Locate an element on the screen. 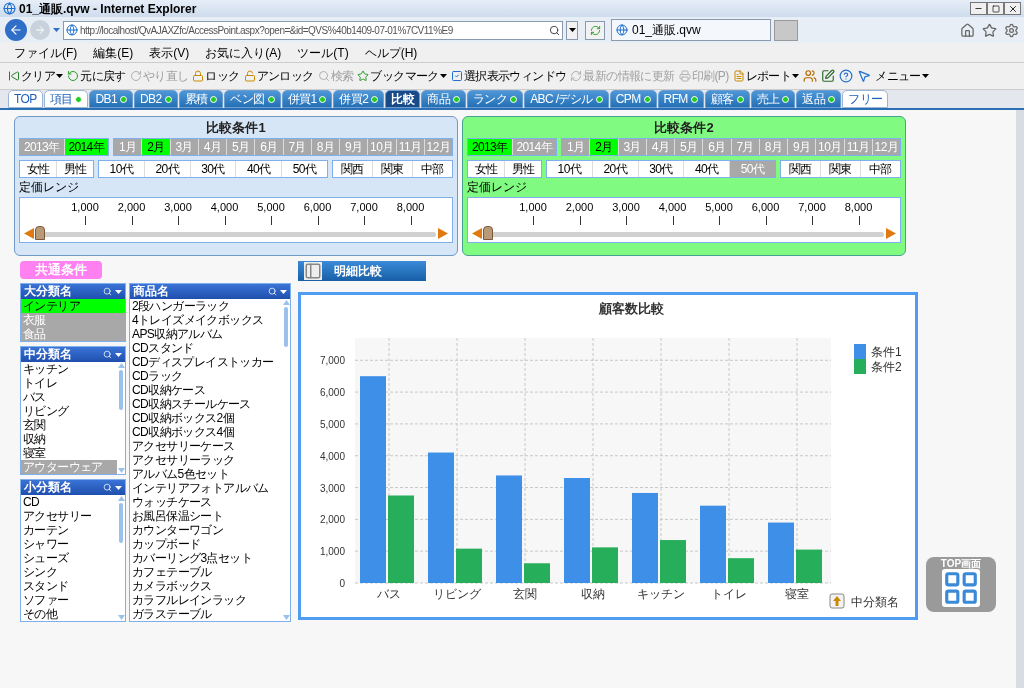  close-icon is located at coordinates (1012, 8).